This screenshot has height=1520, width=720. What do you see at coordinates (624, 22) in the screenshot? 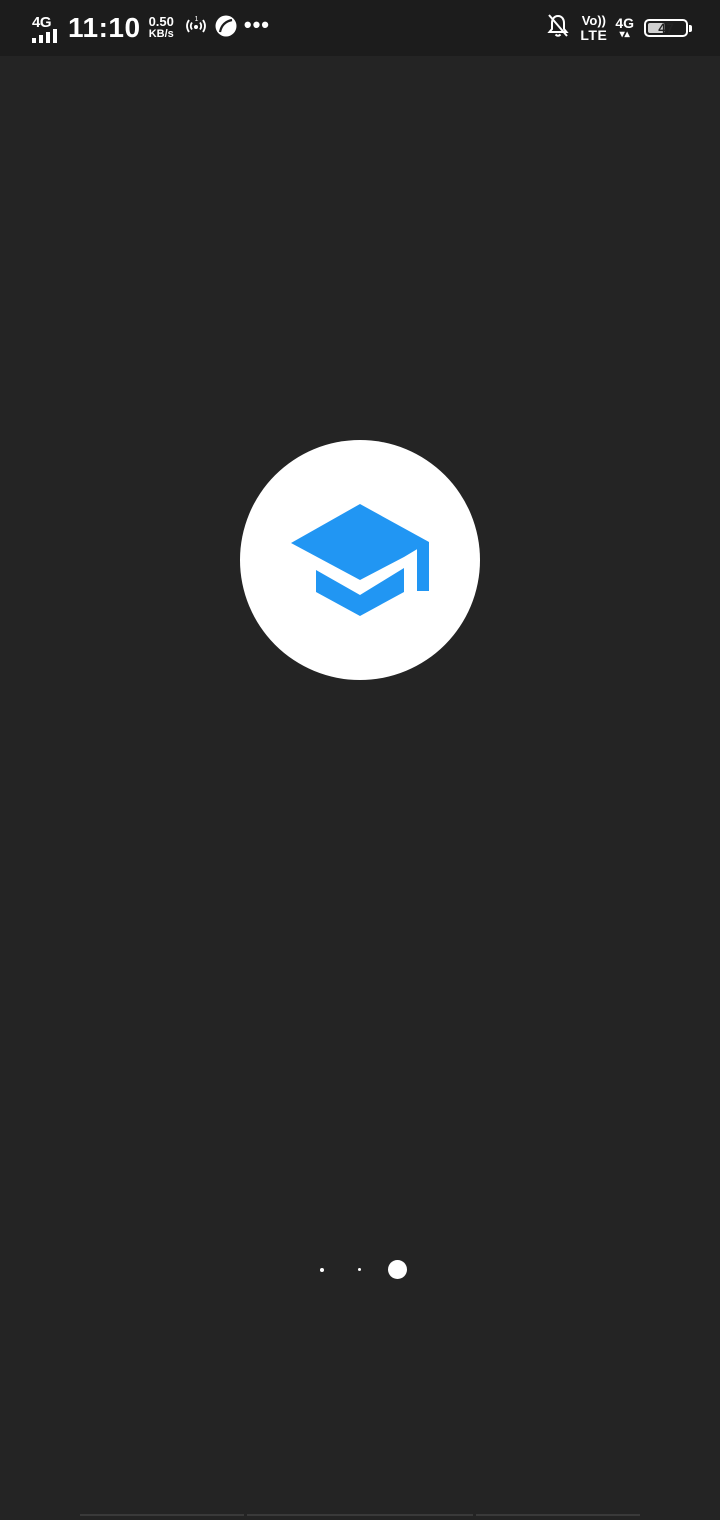
I see `network-type-2: 4G` at bounding box center [624, 22].